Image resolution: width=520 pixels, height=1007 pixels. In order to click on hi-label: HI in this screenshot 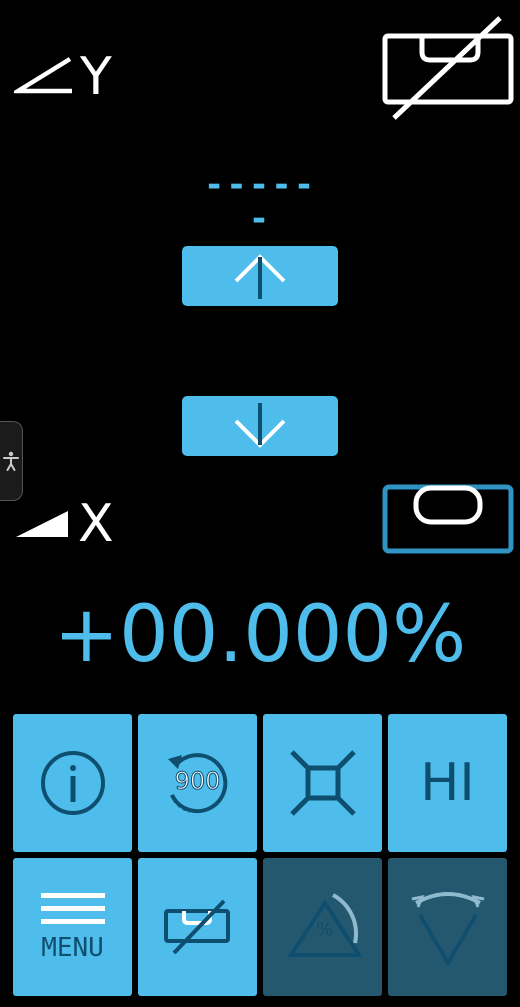, I will do `click(447, 783)`.